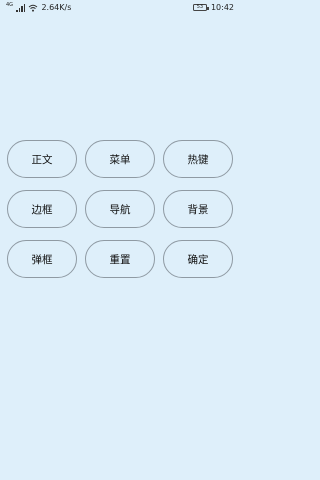 The width and height of the screenshot is (320, 480). What do you see at coordinates (198, 259) in the screenshot?
I see `confirm-button: 确定` at bounding box center [198, 259].